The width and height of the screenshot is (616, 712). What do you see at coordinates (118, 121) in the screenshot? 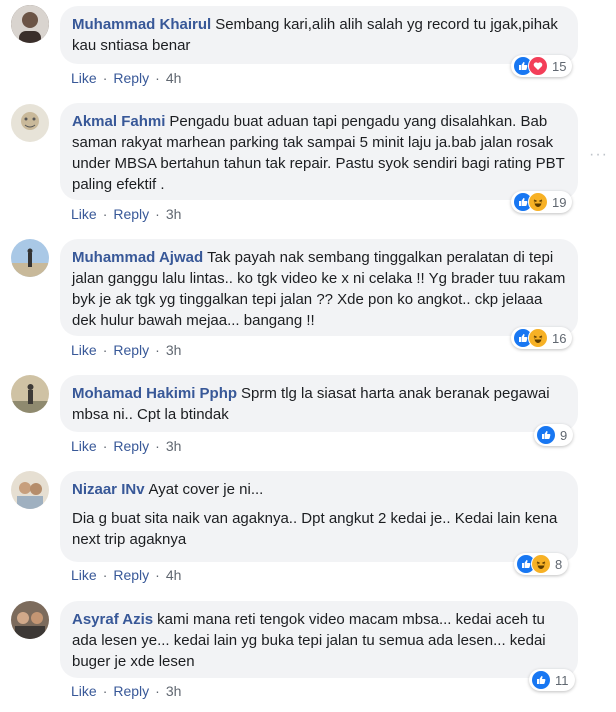
I see `comment-author: Akmal Fahmi` at bounding box center [118, 121].